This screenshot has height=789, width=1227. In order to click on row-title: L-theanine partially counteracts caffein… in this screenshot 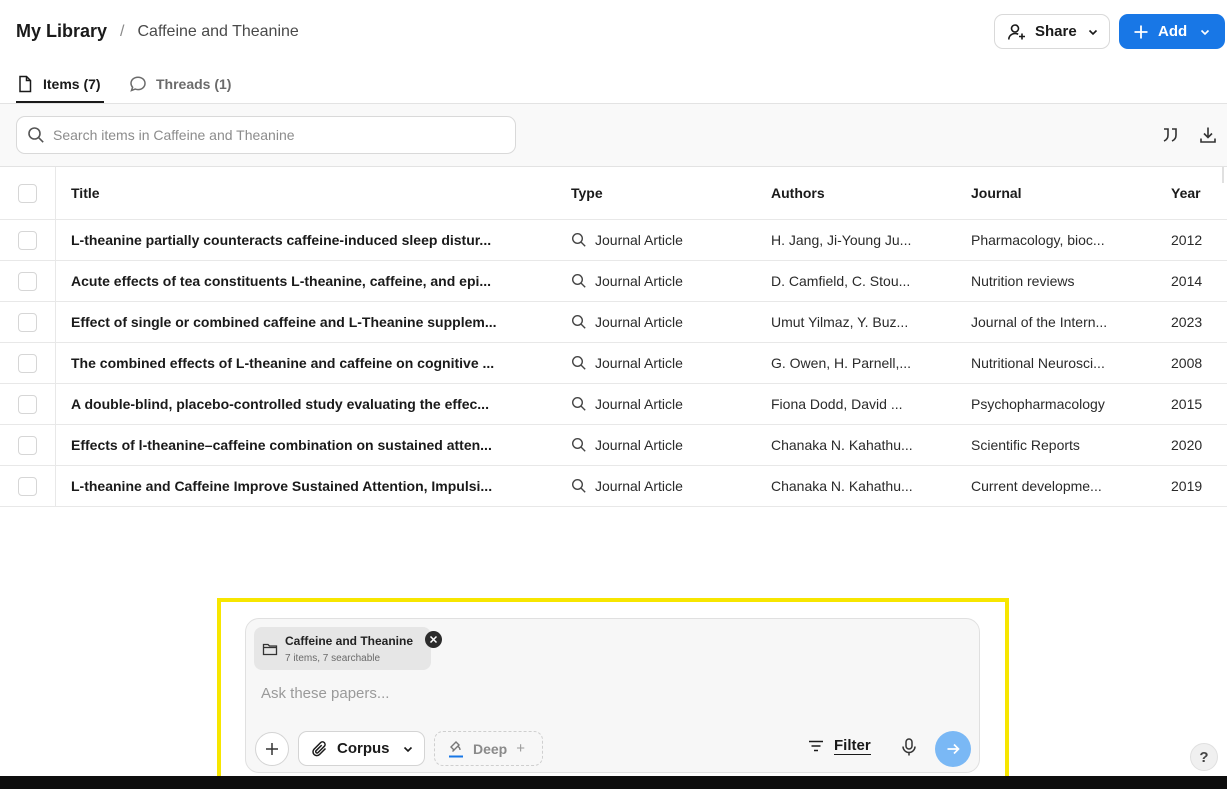, I will do `click(293, 240)`.